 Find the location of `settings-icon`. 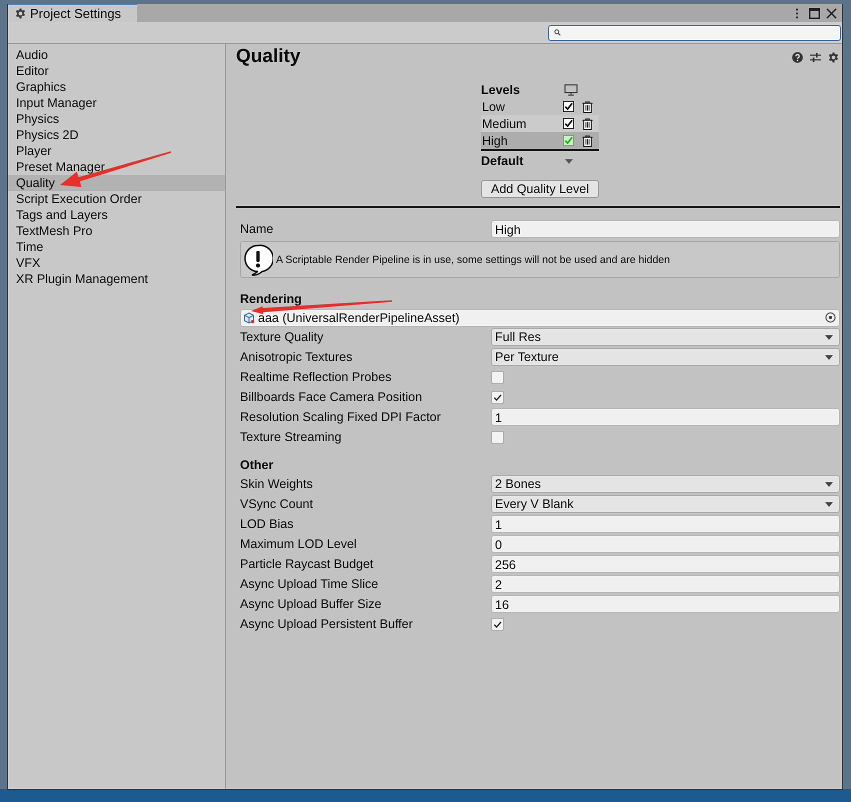

settings-icon is located at coordinates (833, 57).